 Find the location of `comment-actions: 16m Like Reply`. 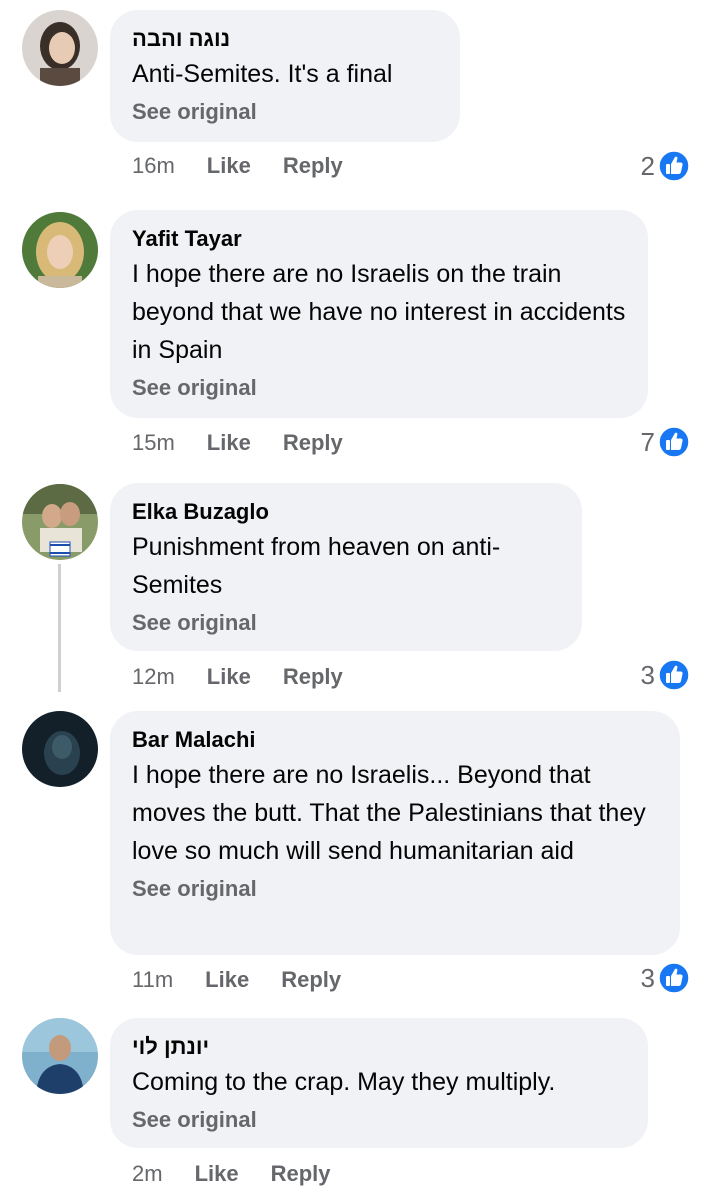

comment-actions: 16m Like Reply is located at coordinates (237, 166).